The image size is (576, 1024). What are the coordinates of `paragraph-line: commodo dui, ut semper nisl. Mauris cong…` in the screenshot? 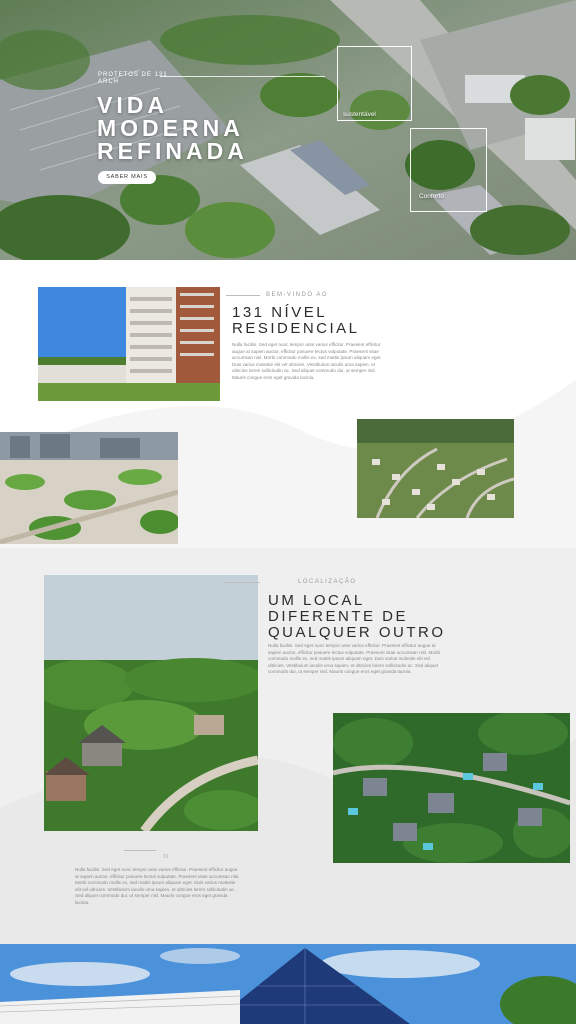 It's located at (340, 672).